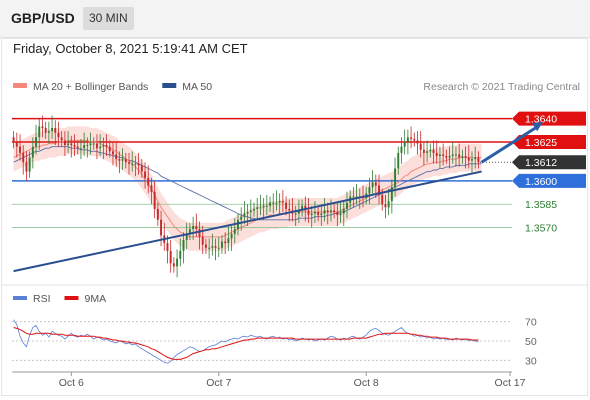 This screenshot has height=400, width=590. I want to click on rsi-ma9-line, so click(246, 343).